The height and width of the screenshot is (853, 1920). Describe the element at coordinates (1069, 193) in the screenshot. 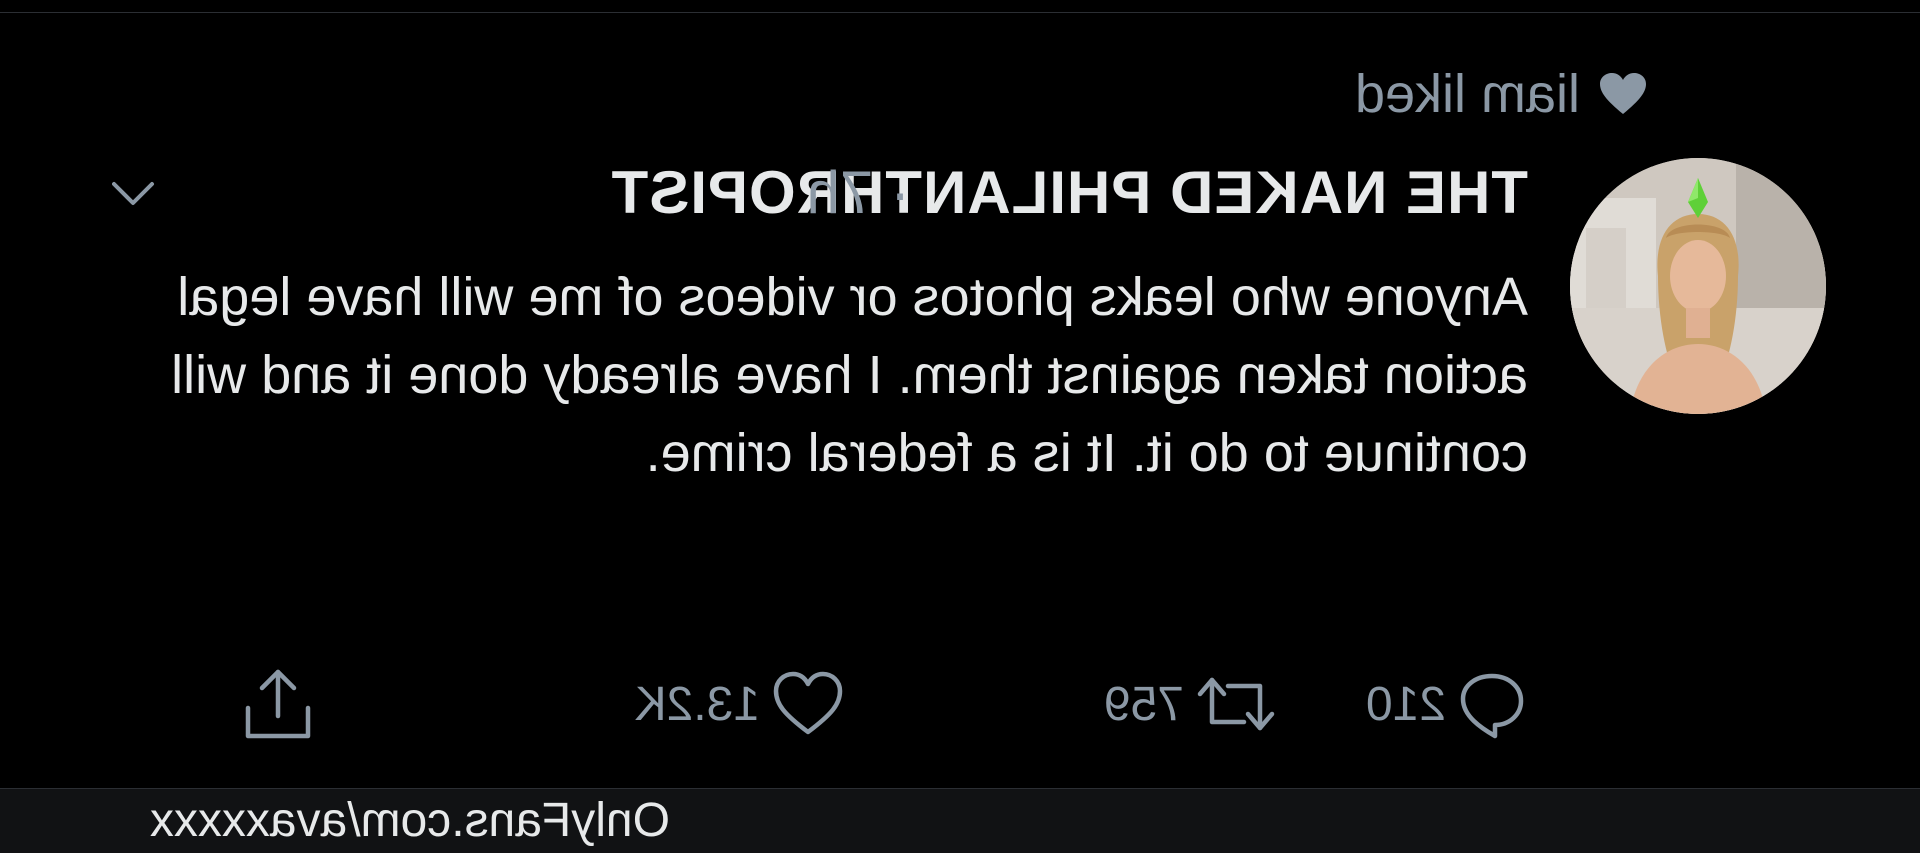

I see `author-display-name: THE NAKED PHILANTHROPIST` at that location.